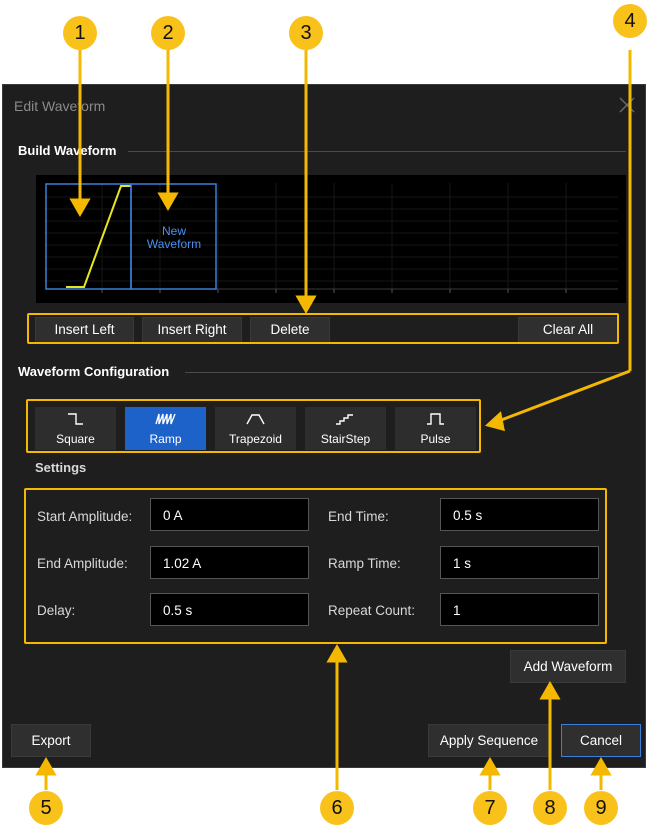  What do you see at coordinates (306, 33) in the screenshot?
I see `callout-3: 3` at bounding box center [306, 33].